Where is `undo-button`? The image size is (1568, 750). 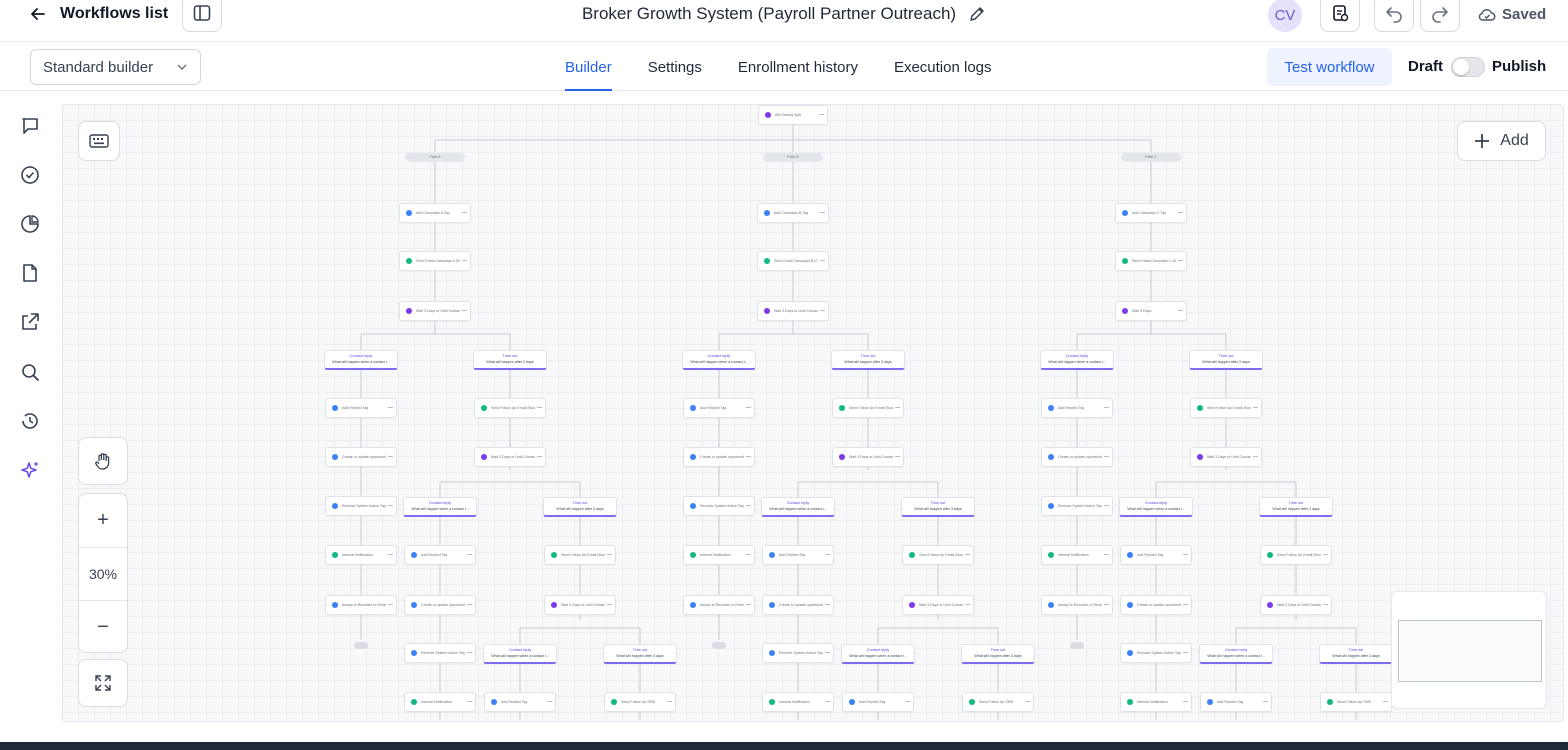 undo-button is located at coordinates (1394, 16).